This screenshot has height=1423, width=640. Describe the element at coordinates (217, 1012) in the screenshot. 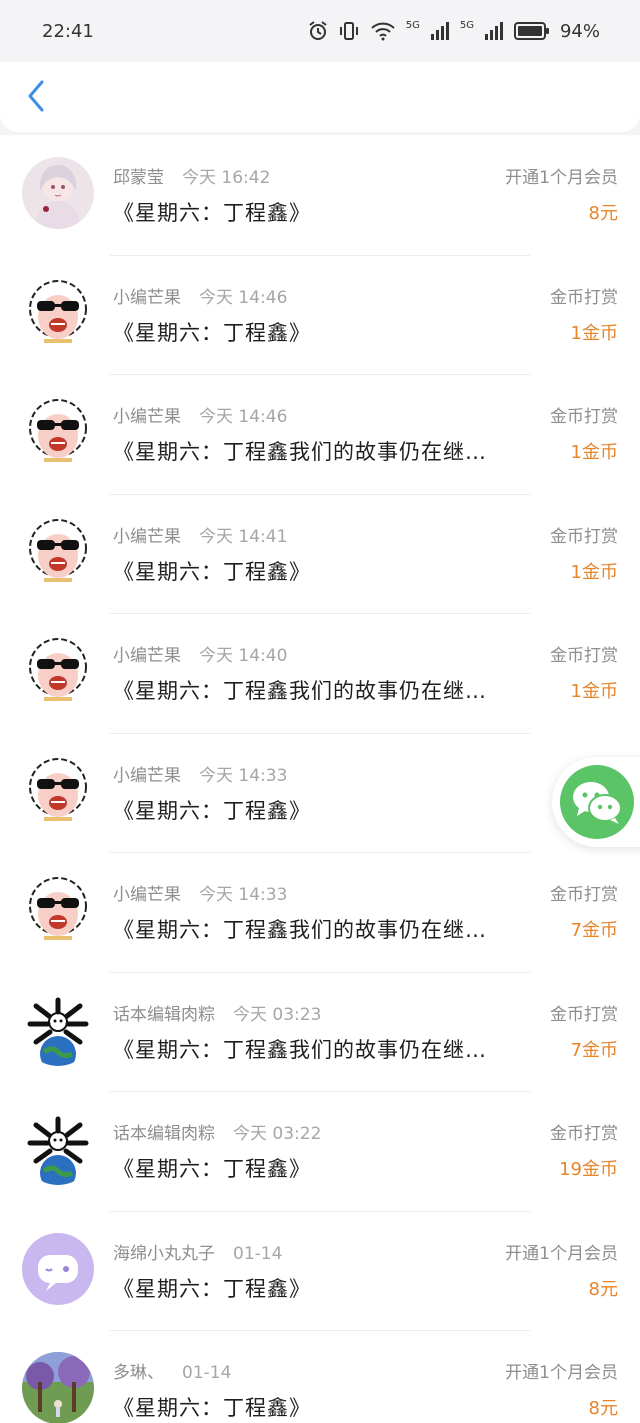

I see `user-line: 话本编辑肉粽 今天 03:23` at that location.